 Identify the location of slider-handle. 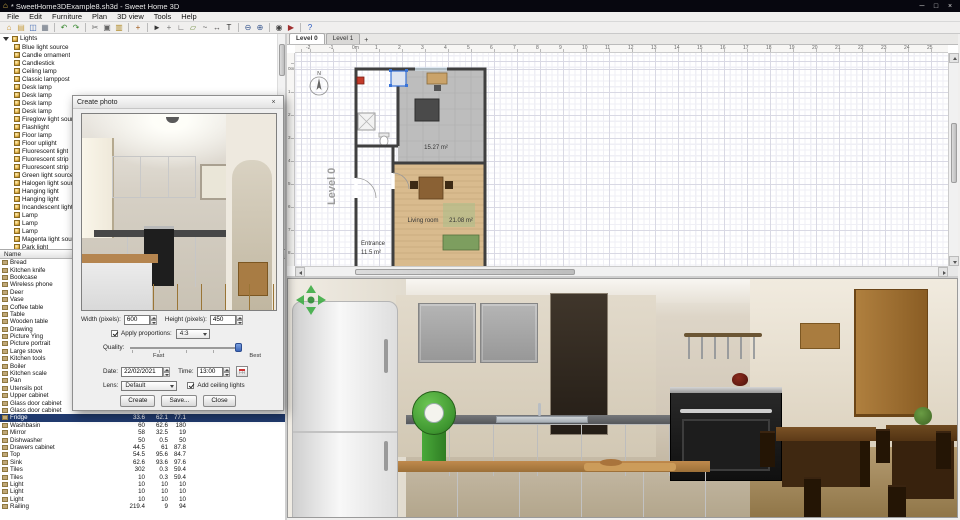
(239, 347).